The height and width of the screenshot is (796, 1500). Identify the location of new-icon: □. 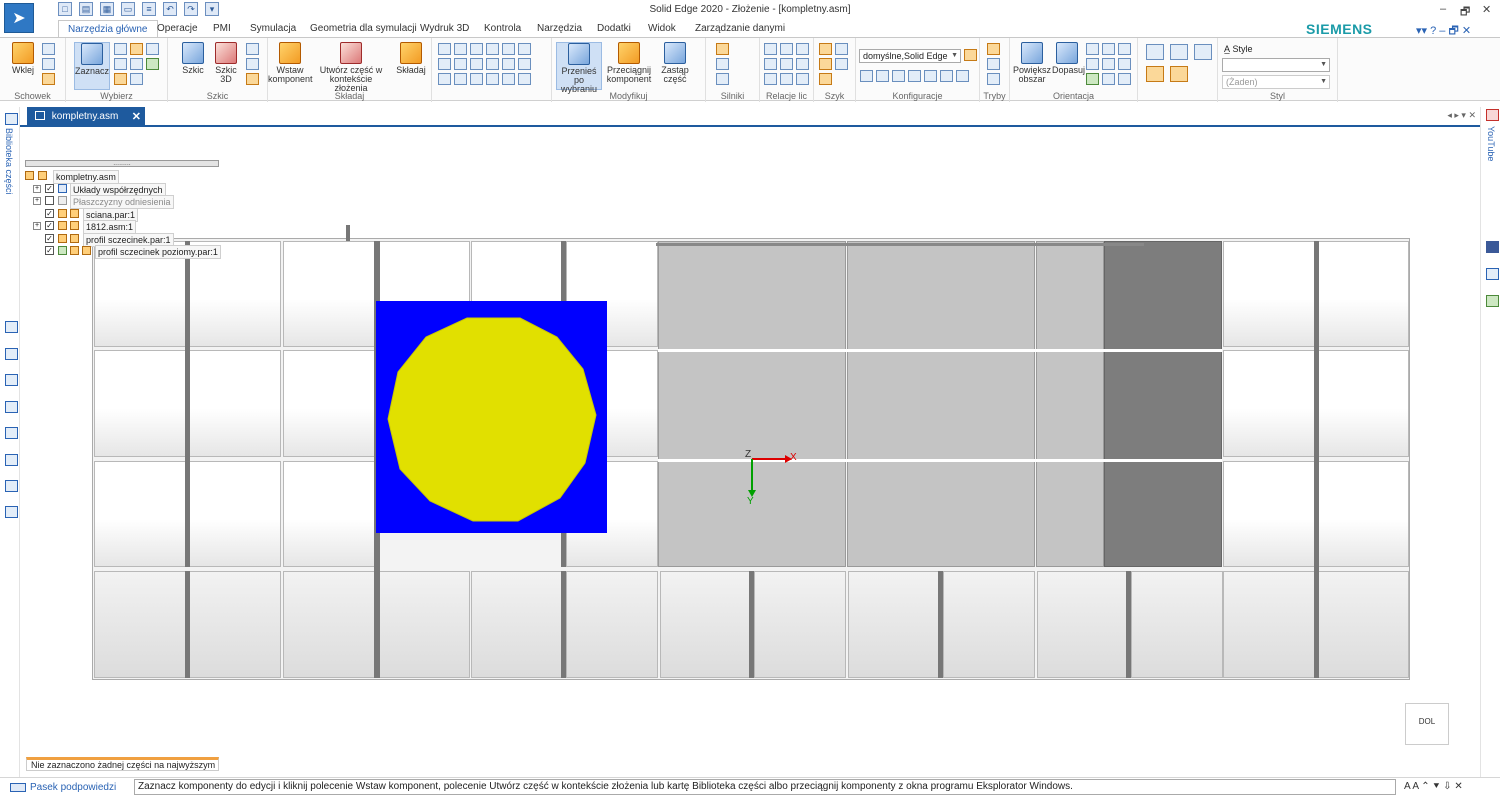
(65, 9).